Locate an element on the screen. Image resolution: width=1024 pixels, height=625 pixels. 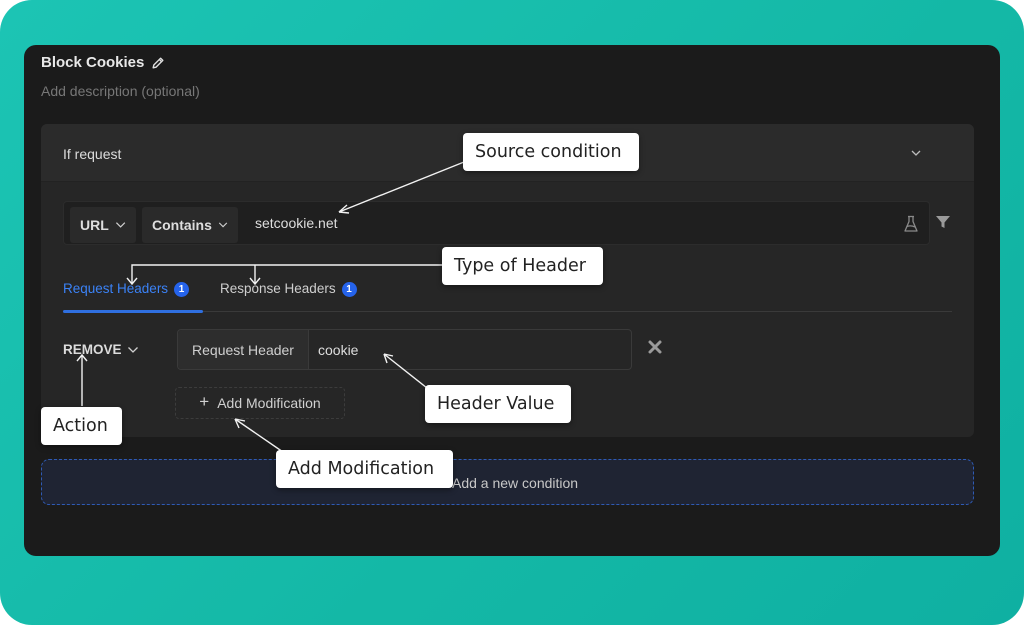
source-operator-label: Contains is located at coordinates (182, 225).